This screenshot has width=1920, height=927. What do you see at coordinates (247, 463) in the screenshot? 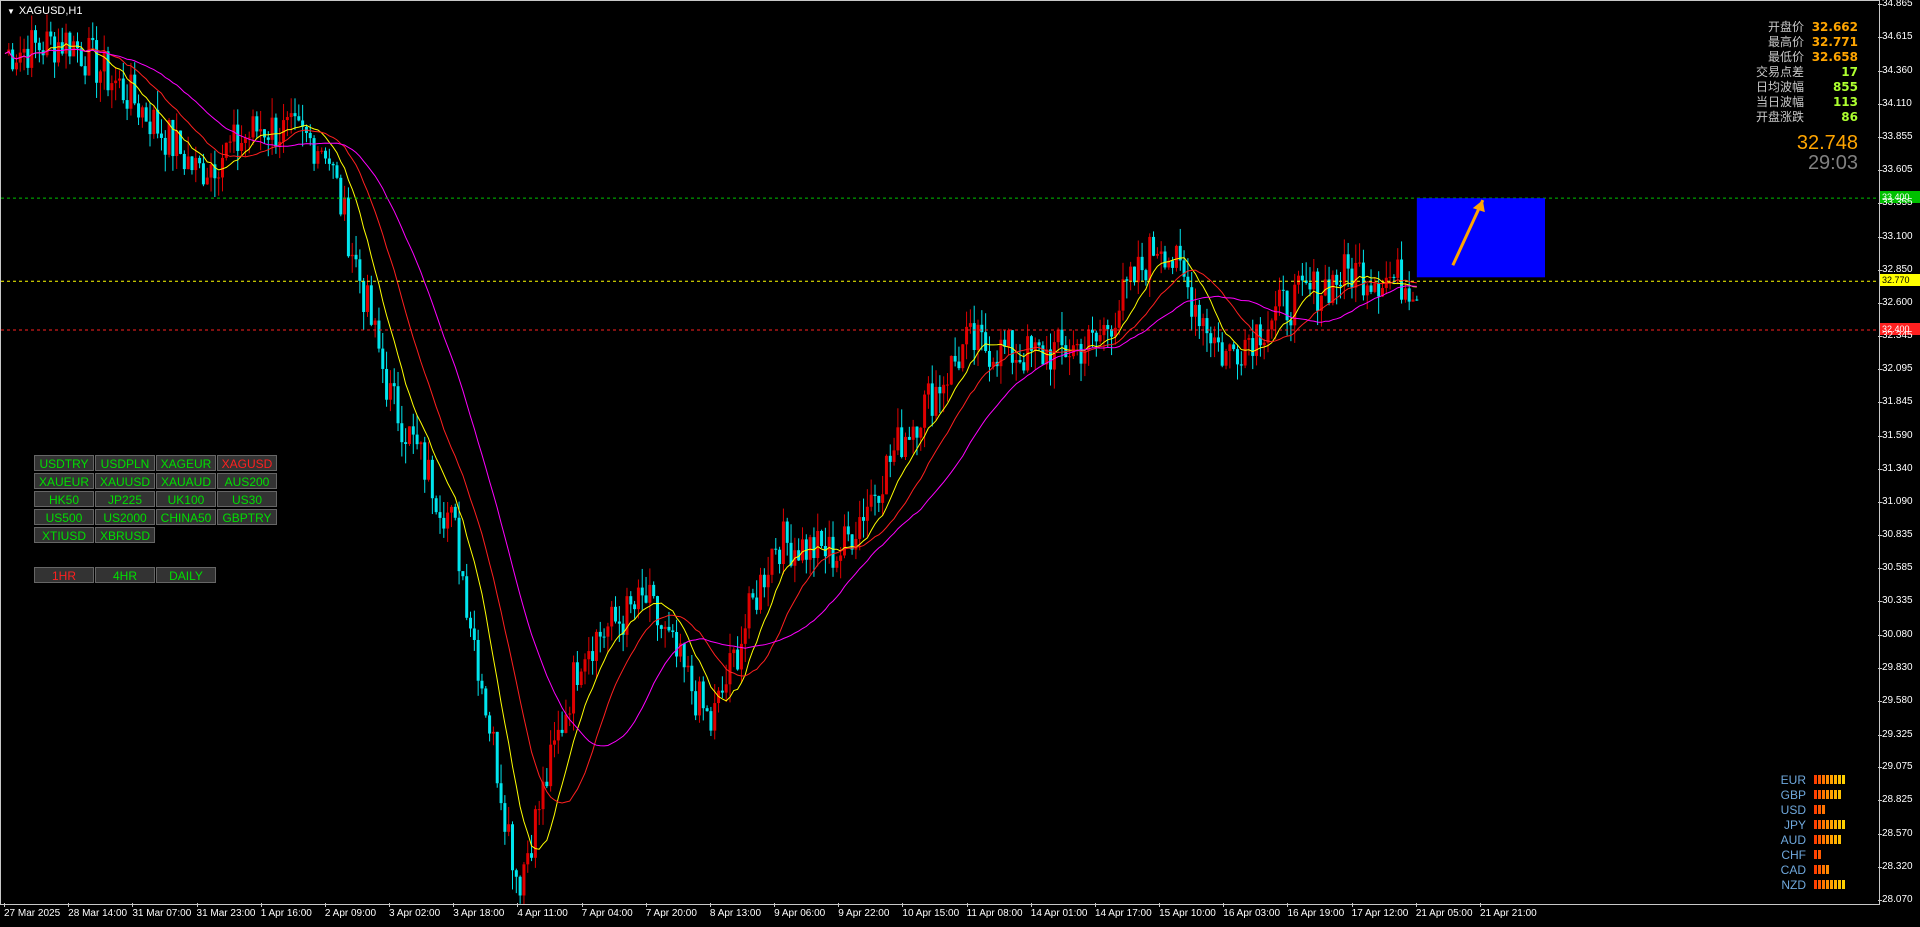
I see `symbol-button-xagusd: XAGUSD` at bounding box center [247, 463].